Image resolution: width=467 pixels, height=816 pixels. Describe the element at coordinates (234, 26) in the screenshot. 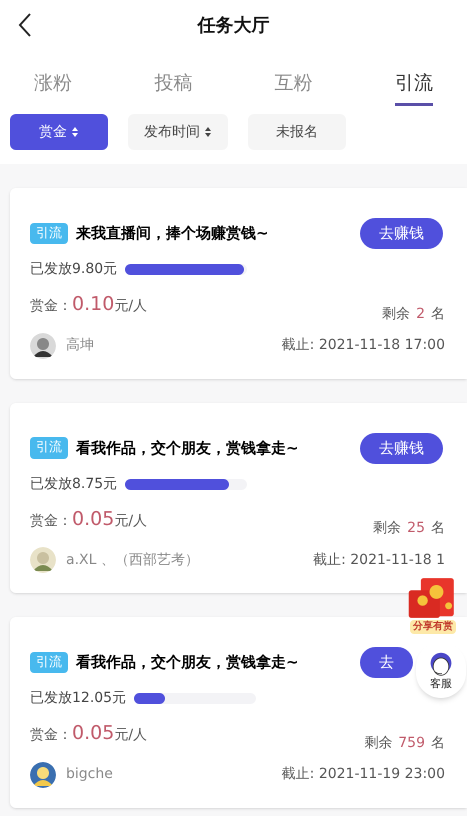

I see `page-title: 任务大厅` at that location.